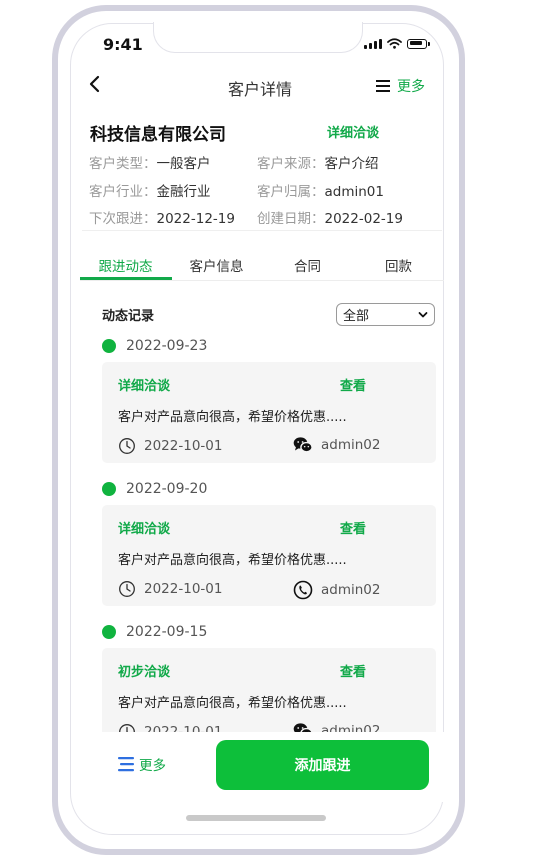 The height and width of the screenshot is (866, 548). I want to click on customer-industry-label: 客户行业：, so click(123, 192).